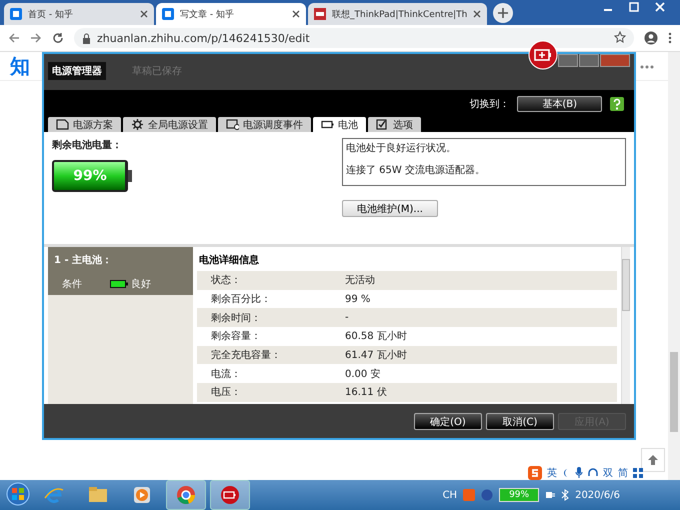 This screenshot has height=510, width=680. Describe the element at coordinates (674, 266) in the screenshot. I see `page-scrollbar` at that location.